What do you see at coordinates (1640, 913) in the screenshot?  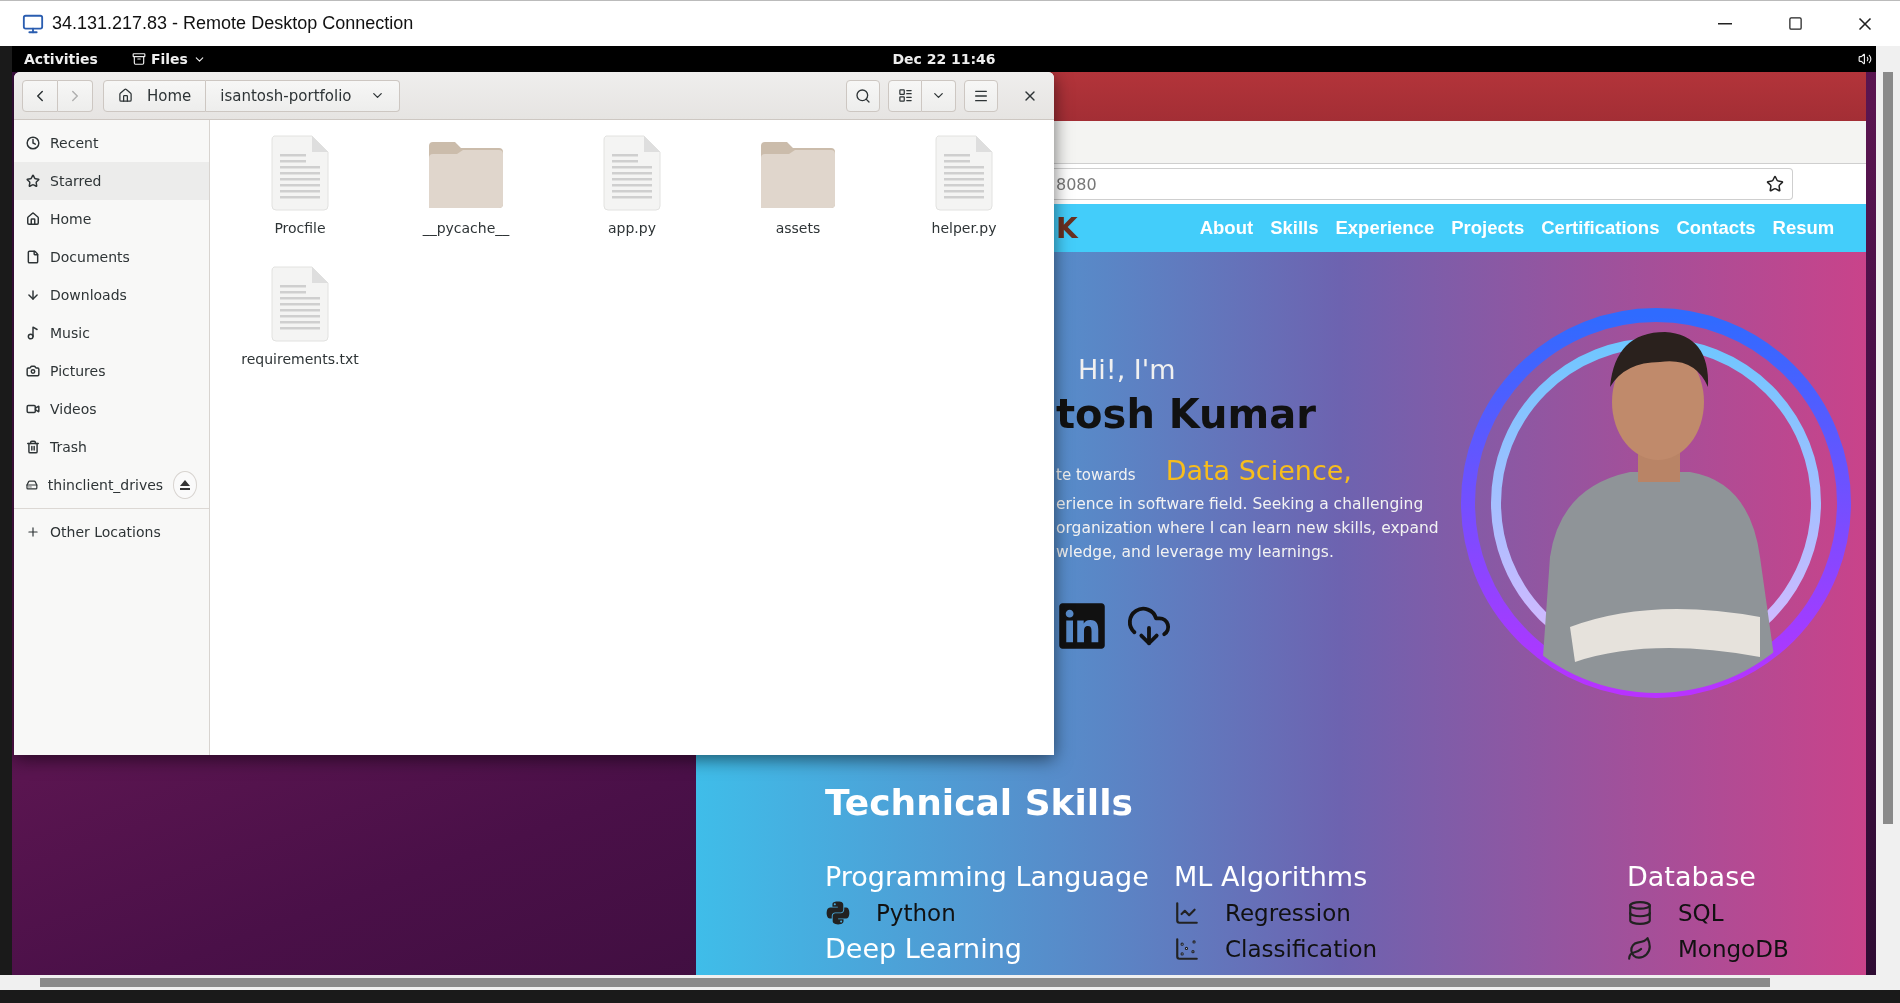 I see `database-icon` at bounding box center [1640, 913].